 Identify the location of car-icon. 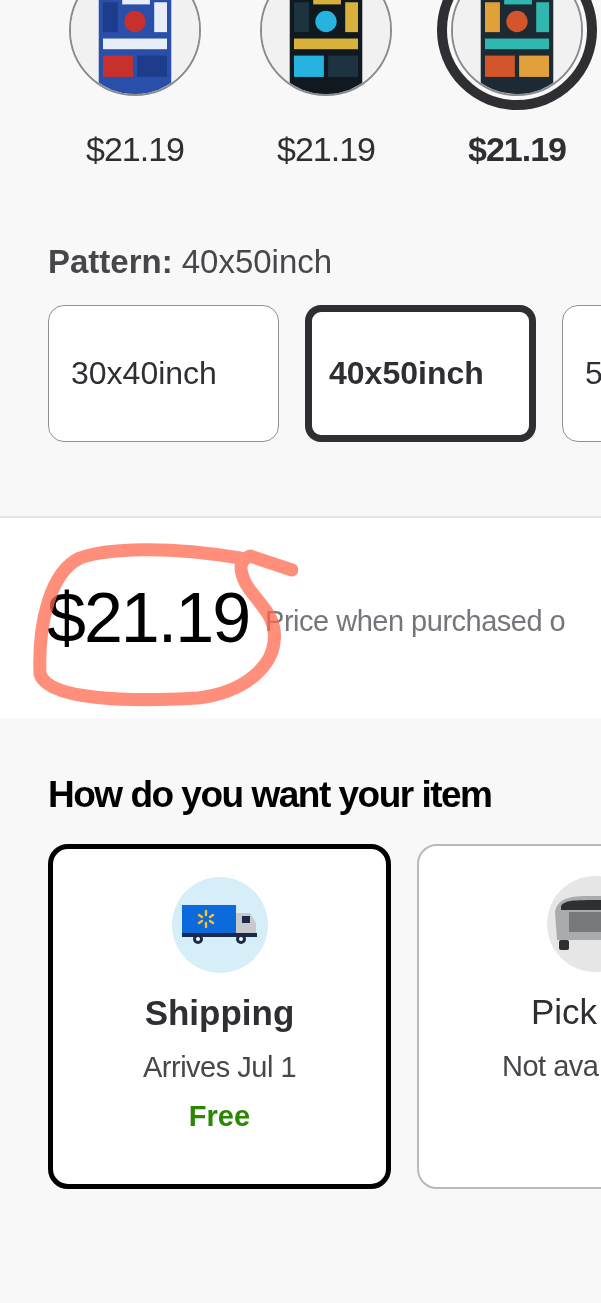
(574, 924).